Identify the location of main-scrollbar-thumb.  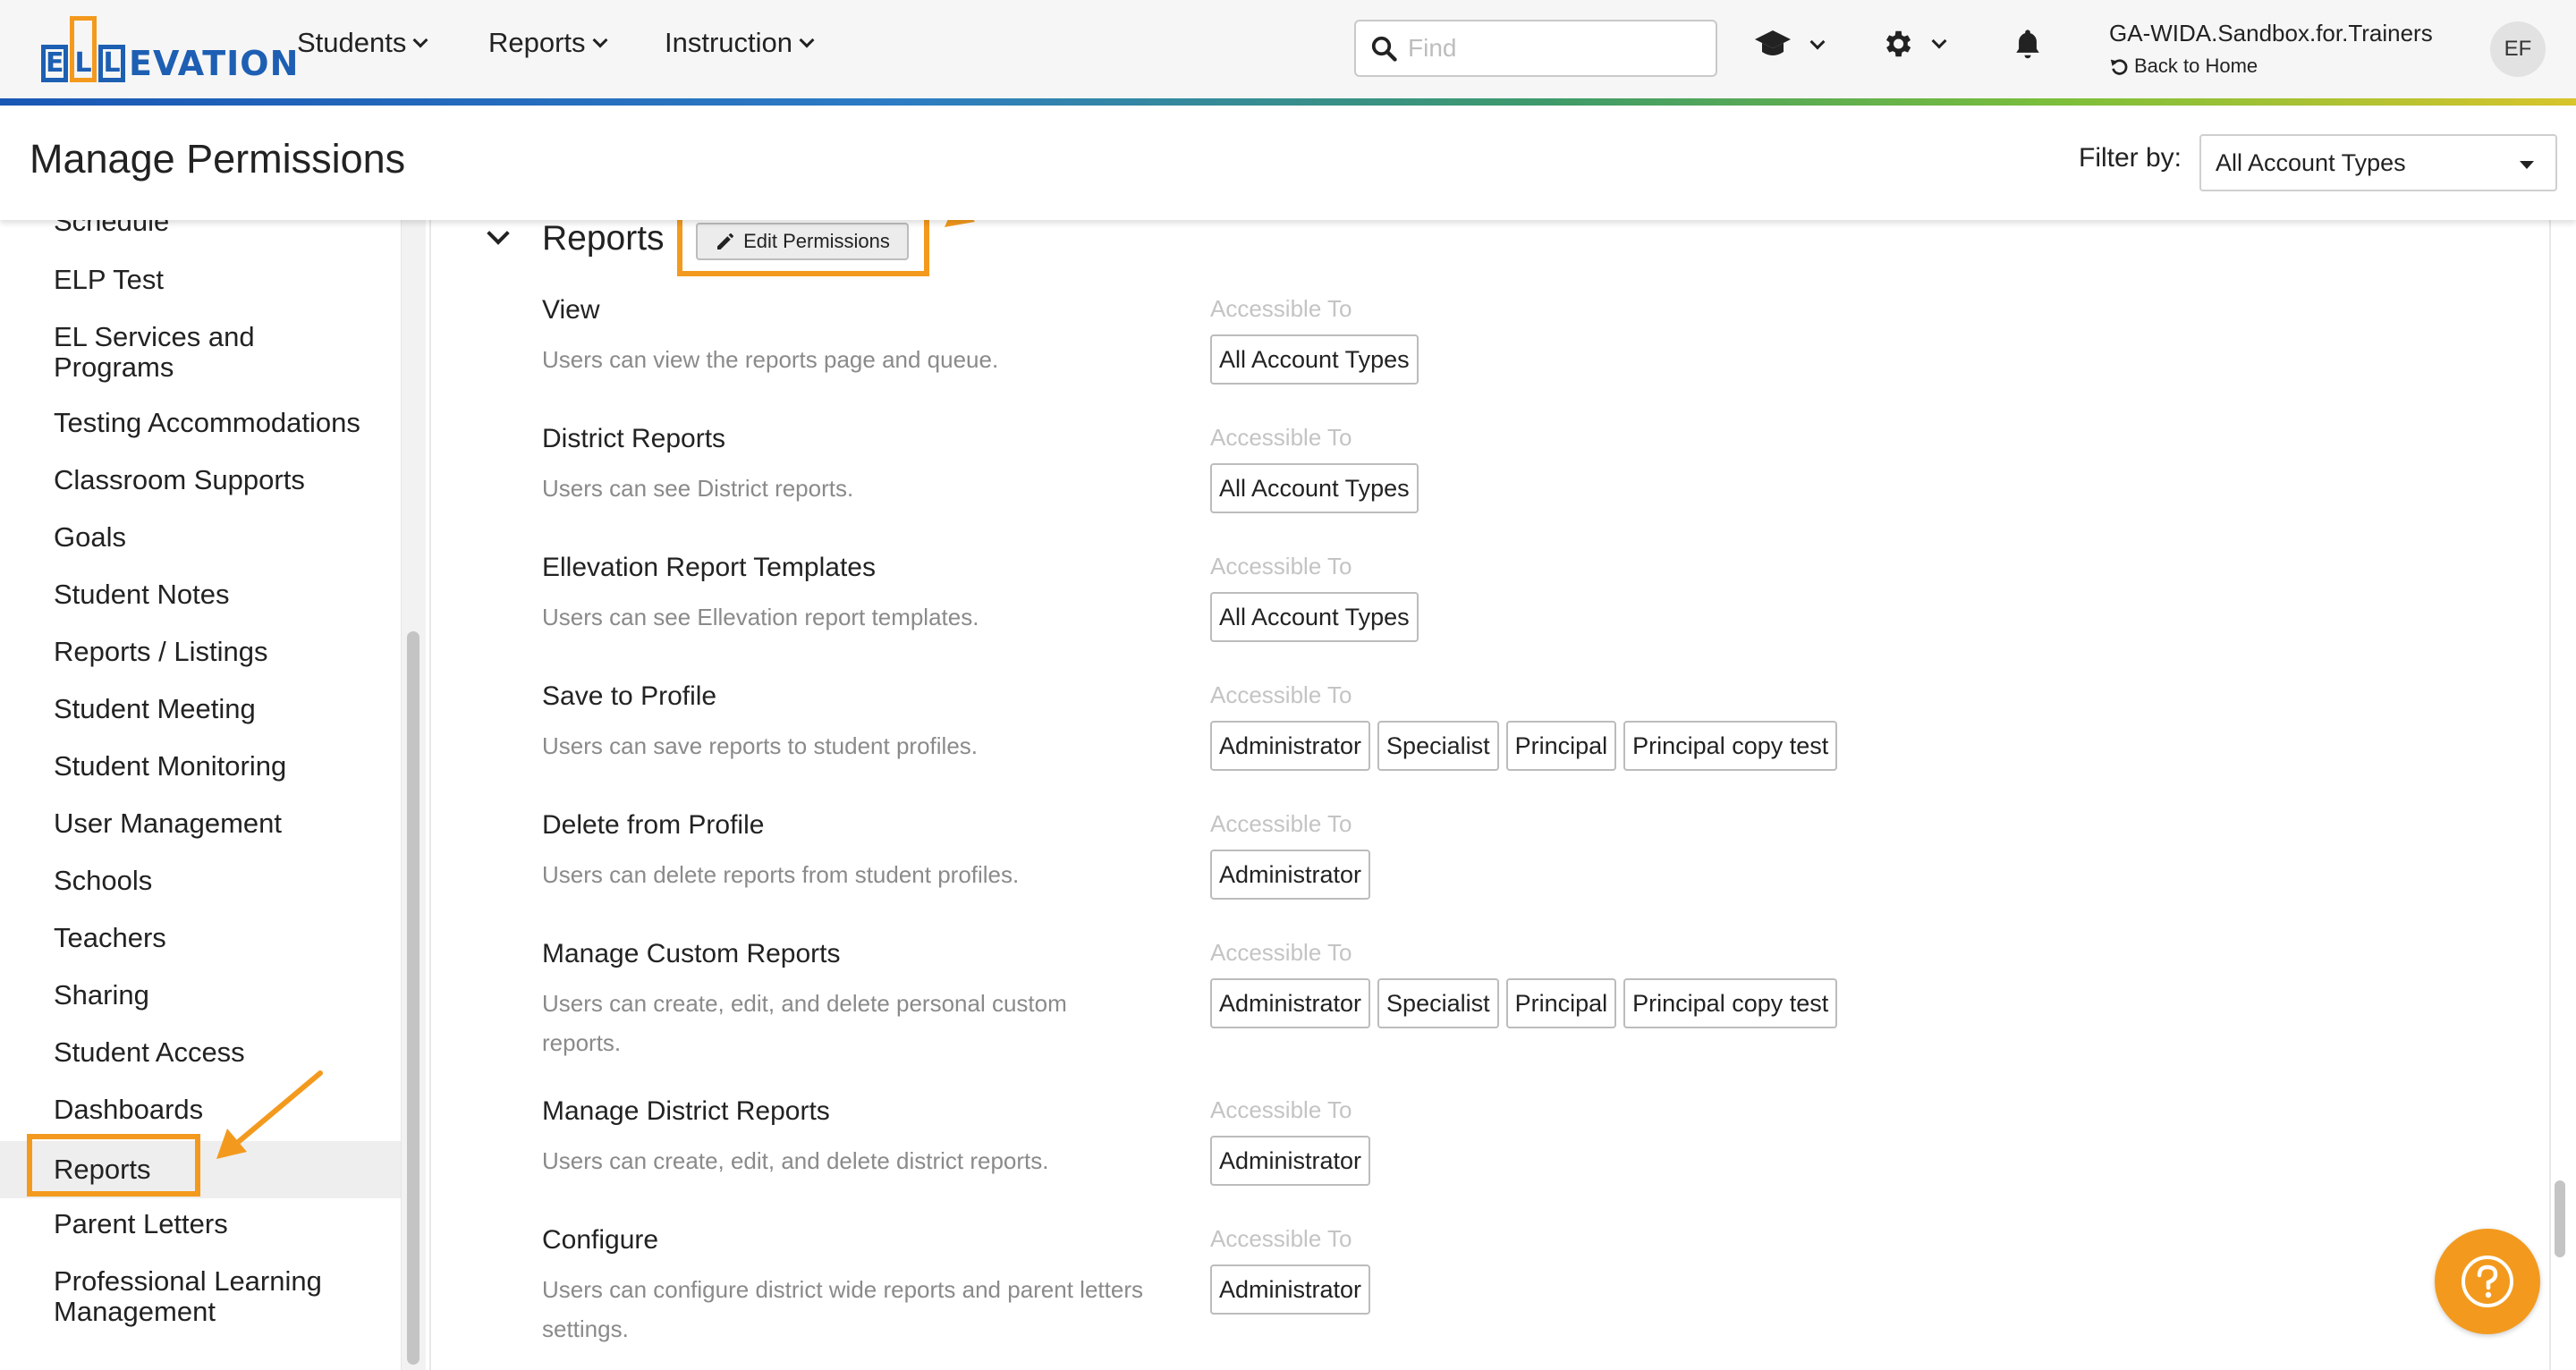
(2560, 1218).